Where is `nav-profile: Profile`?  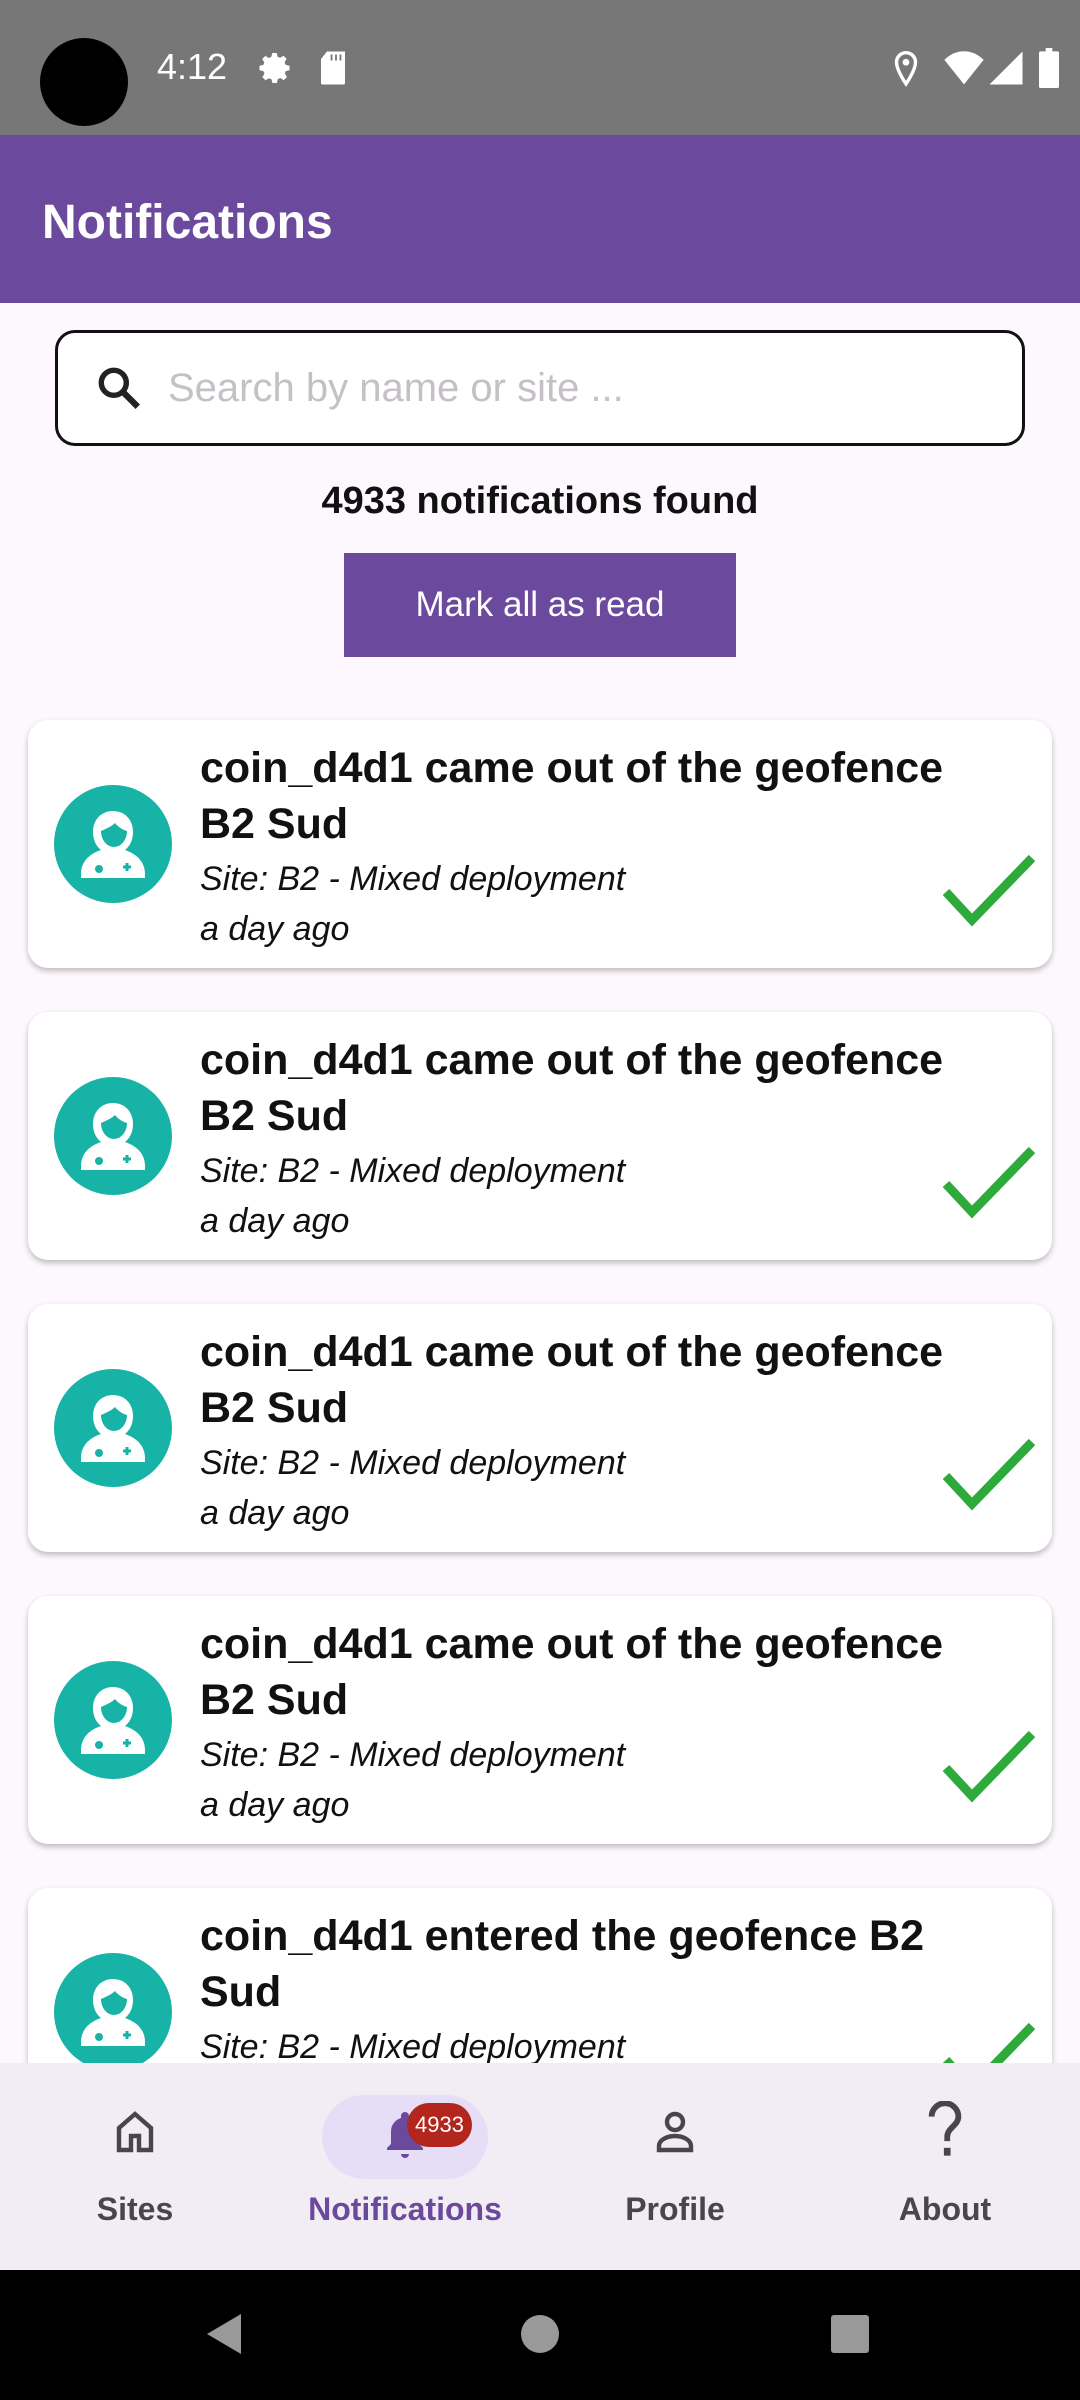
nav-profile: Profile is located at coordinates (675, 2166).